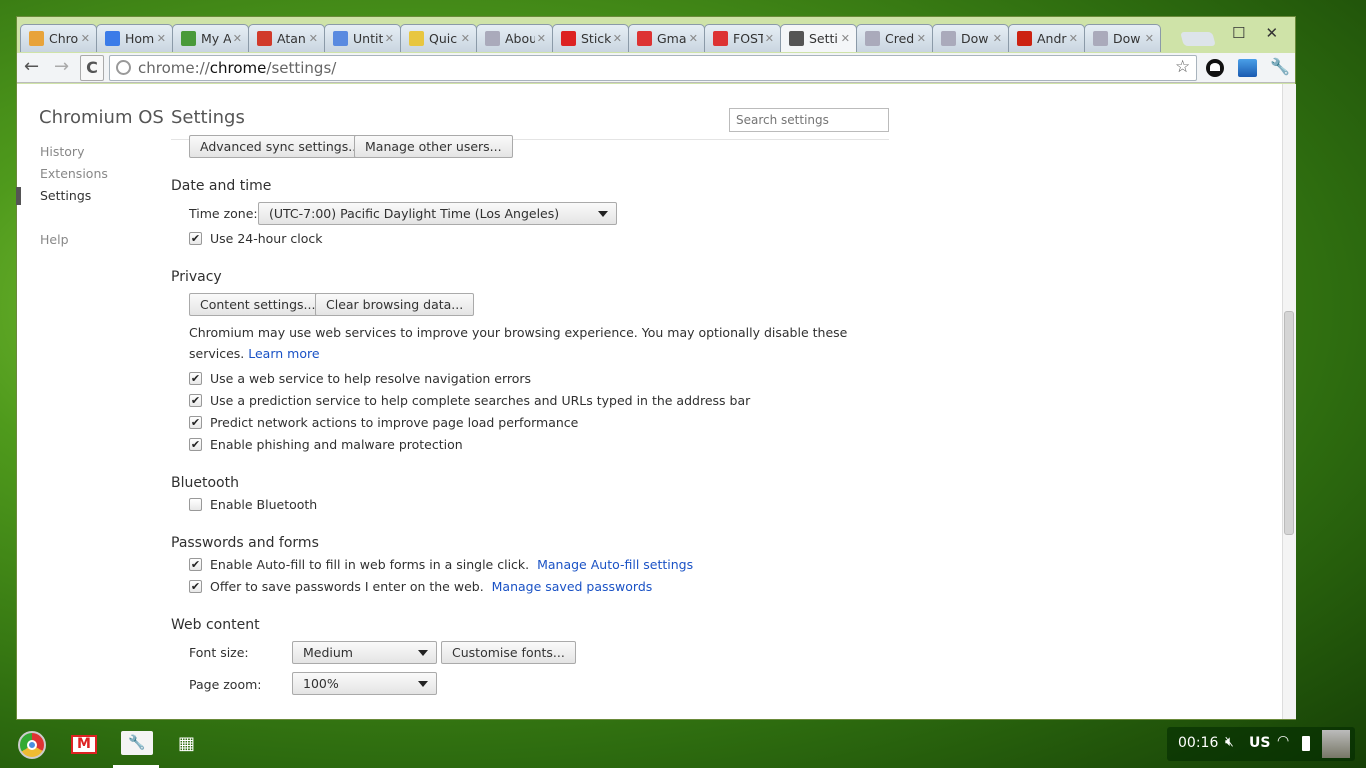 The image size is (1366, 768). Describe the element at coordinates (416, 38) in the screenshot. I see `notepad-icon` at that location.